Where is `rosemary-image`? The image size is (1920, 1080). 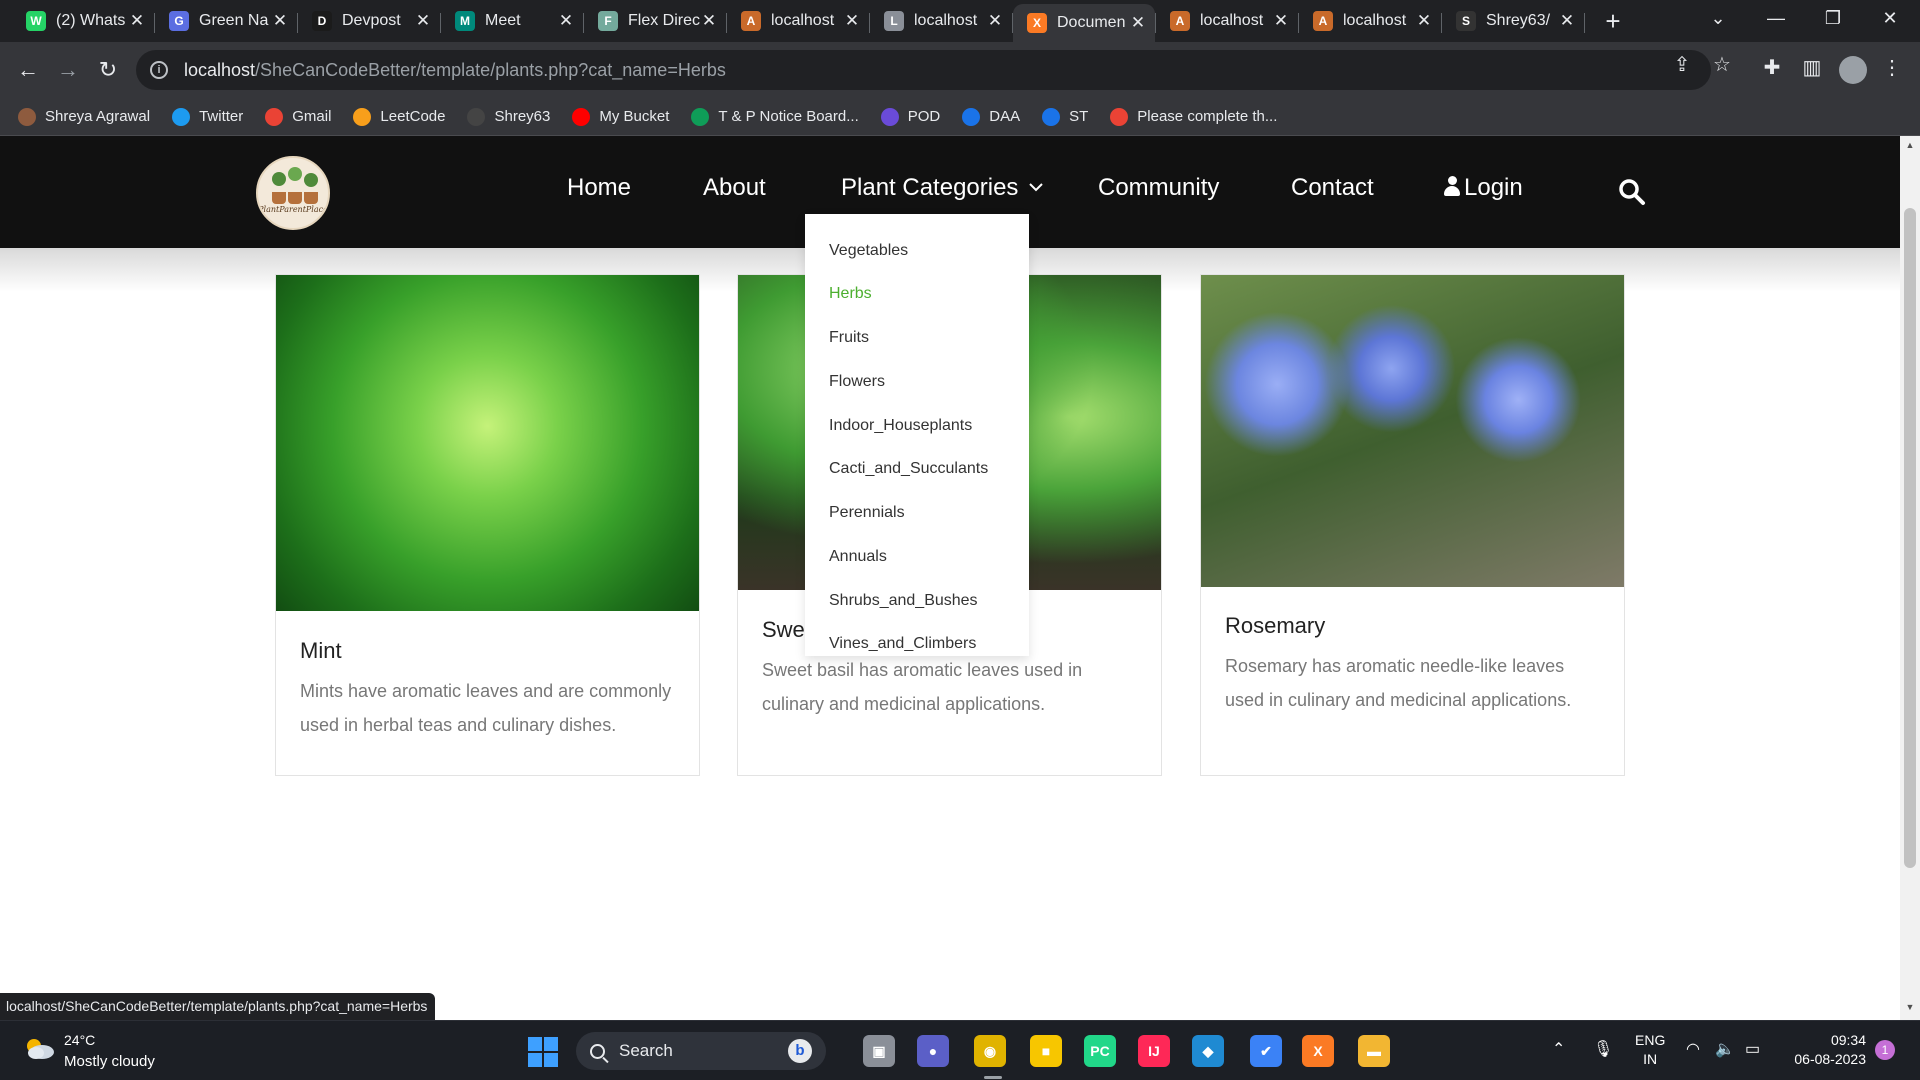
rosemary-image is located at coordinates (1412, 431).